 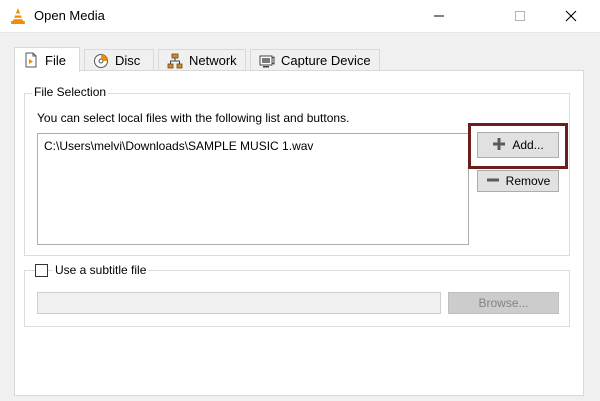 I want to click on tab-label: File, so click(x=55, y=60).